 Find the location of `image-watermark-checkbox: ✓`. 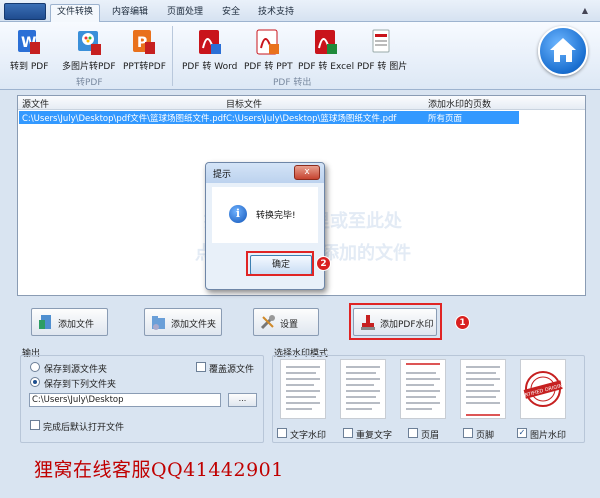

image-watermark-checkbox: ✓ is located at coordinates (522, 433).